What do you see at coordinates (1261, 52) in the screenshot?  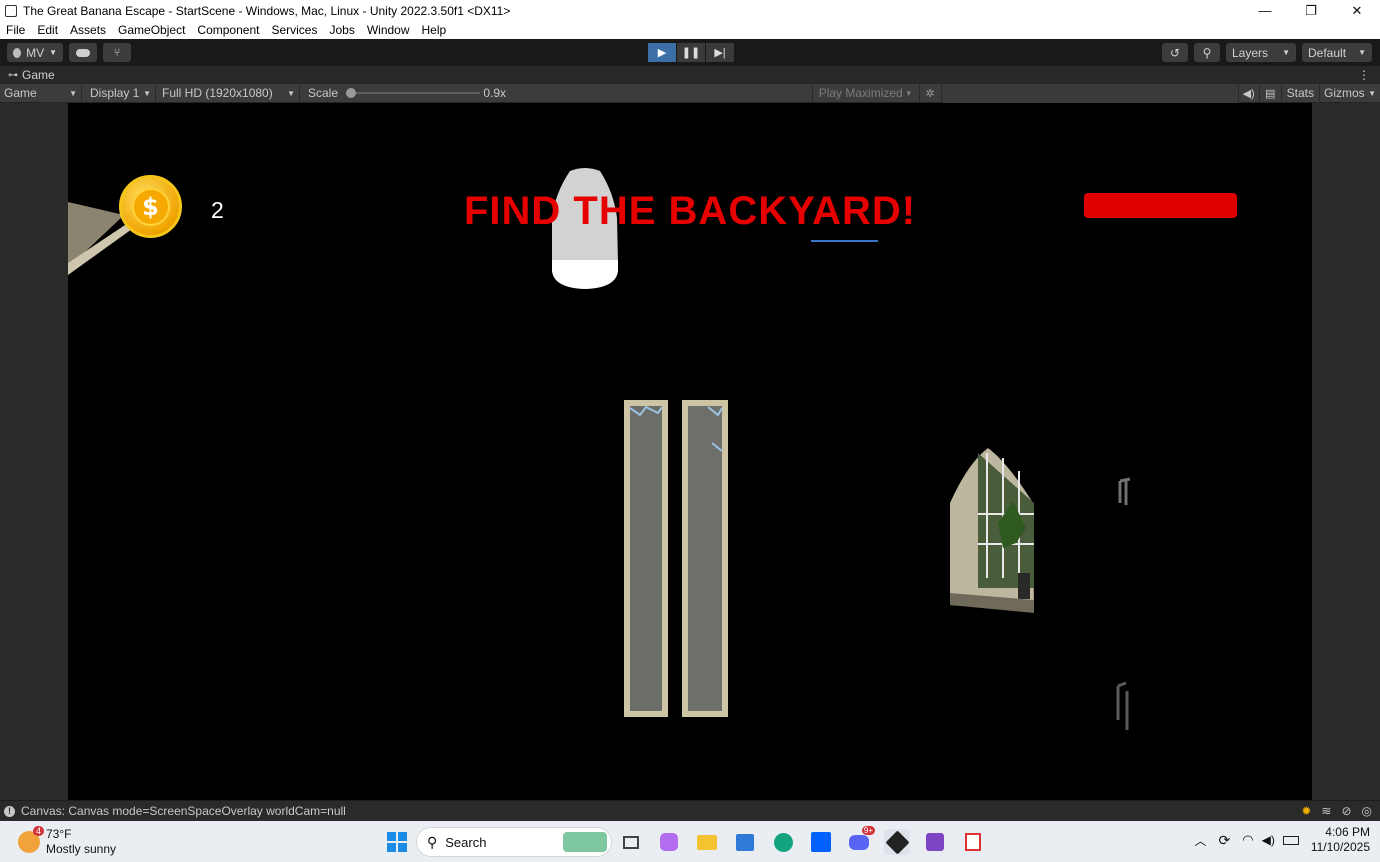 I see `layers-dropdown: Layers ▼` at bounding box center [1261, 52].